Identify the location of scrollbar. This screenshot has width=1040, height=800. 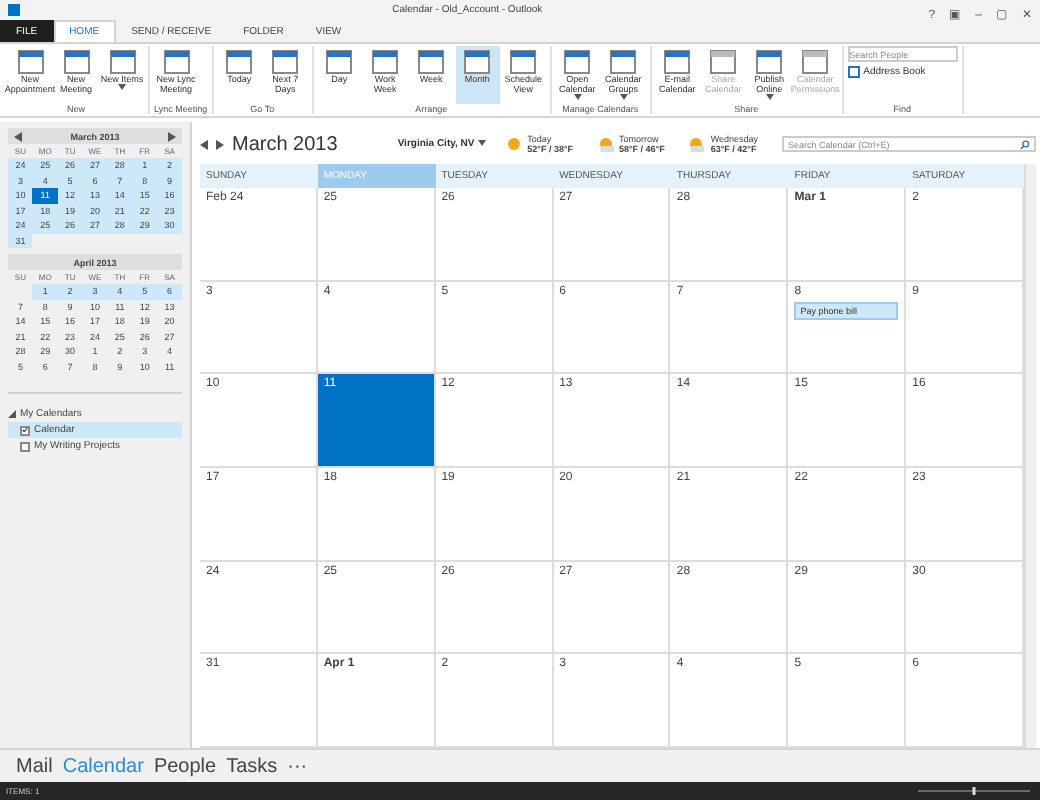
(1030, 456).